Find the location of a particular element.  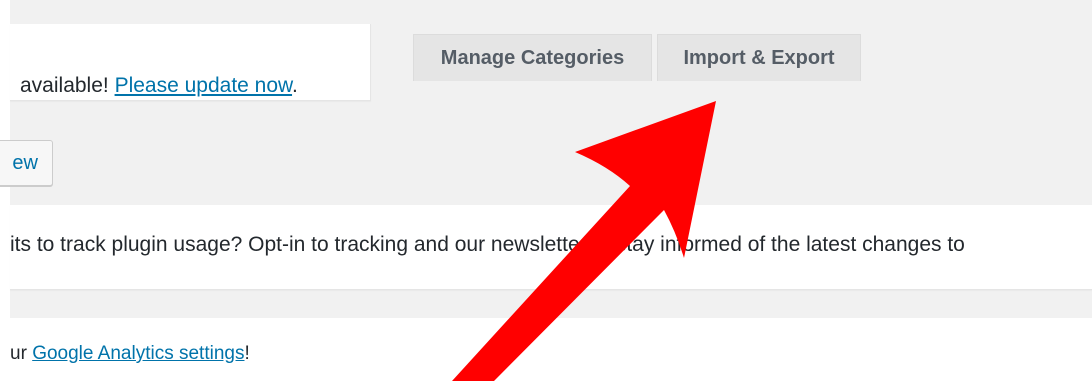

tab-import-export: Import & Export is located at coordinates (759, 57).